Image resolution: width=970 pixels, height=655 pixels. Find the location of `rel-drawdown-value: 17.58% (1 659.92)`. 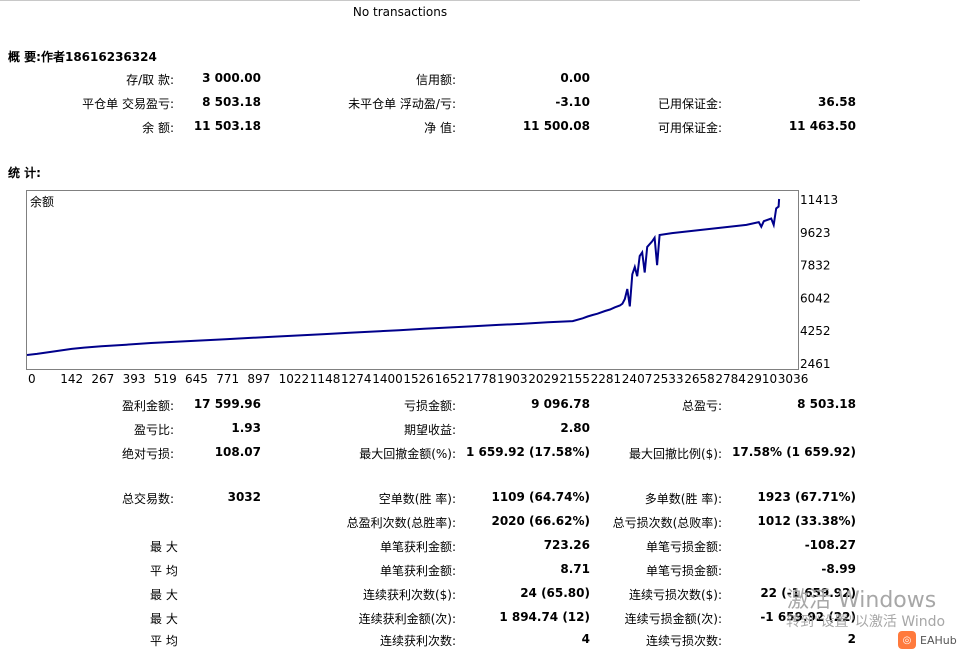

rel-drawdown-value: 17.58% (1 659.92) is located at coordinates (794, 452).